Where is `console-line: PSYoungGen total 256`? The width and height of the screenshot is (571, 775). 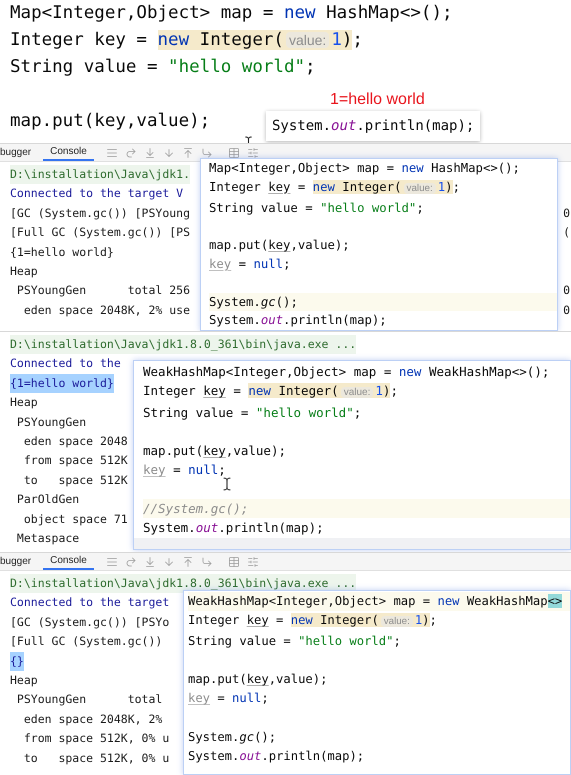
console-line: PSYoungGen total 256 is located at coordinates (103, 291).